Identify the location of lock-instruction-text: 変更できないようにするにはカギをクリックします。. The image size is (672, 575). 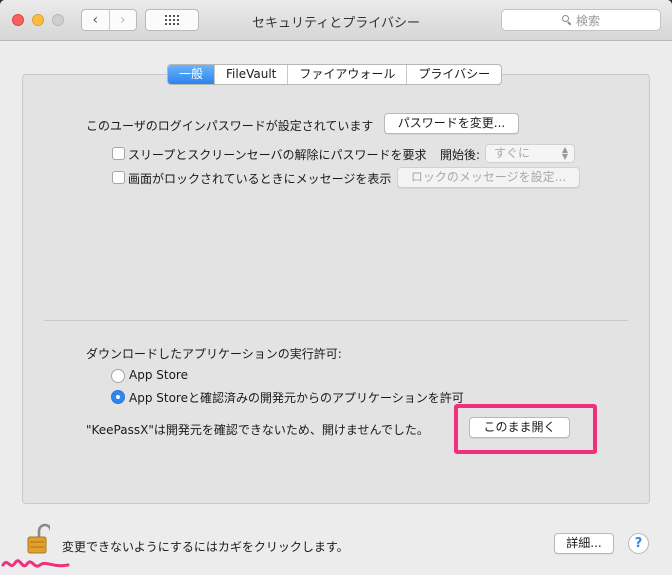
(205, 547).